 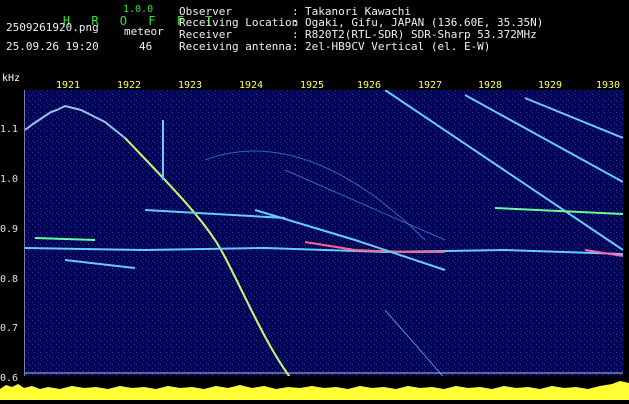 I want to click on meteor-counter-value: 46, so click(x=146, y=46).